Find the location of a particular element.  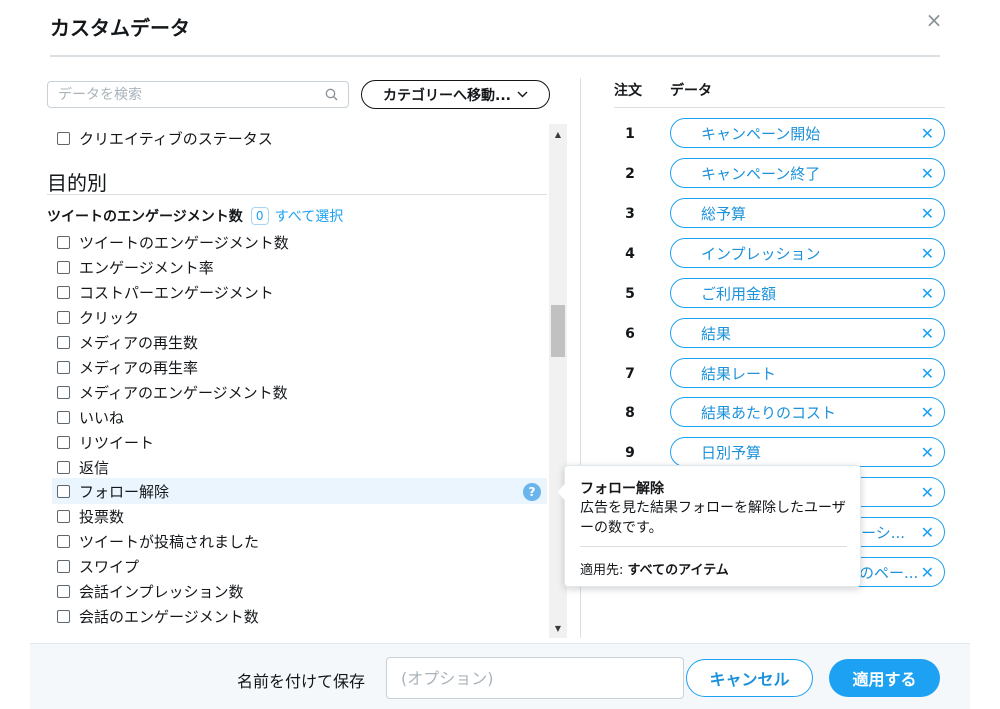

header-divider is located at coordinates (779, 107).